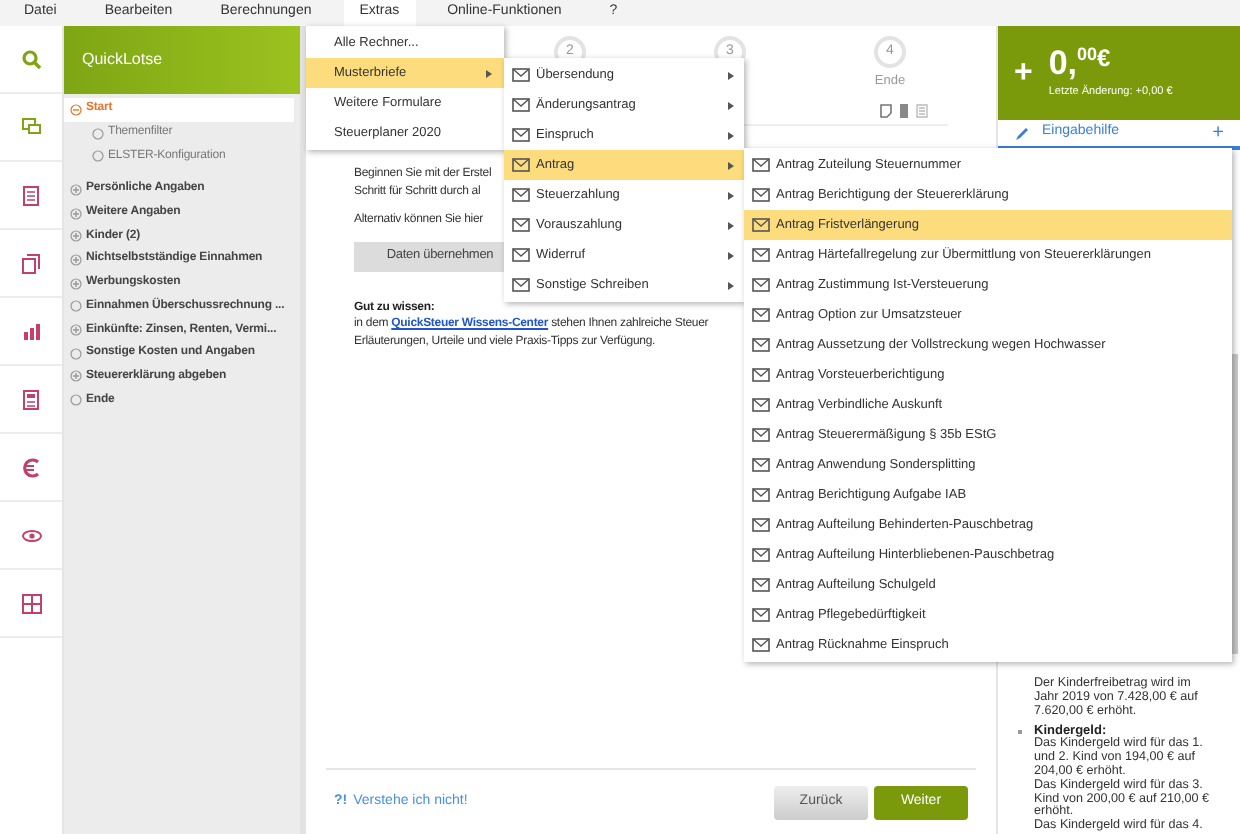 The width and height of the screenshot is (1240, 834). Describe the element at coordinates (31, 467) in the screenshot. I see `euro-icon` at that location.